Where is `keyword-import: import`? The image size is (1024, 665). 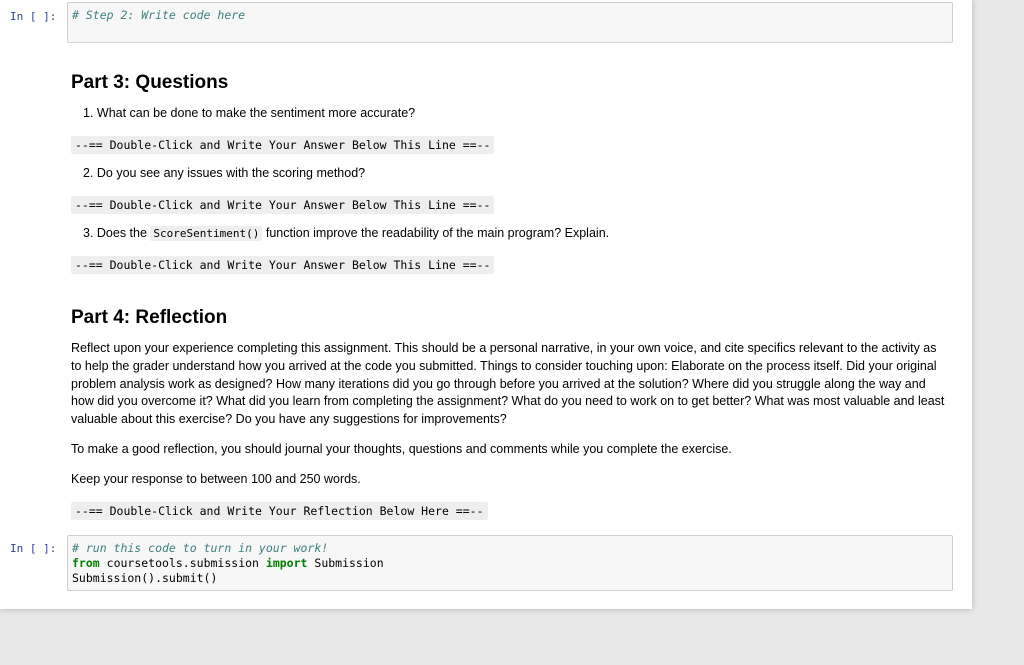
keyword-import: import is located at coordinates (286, 563).